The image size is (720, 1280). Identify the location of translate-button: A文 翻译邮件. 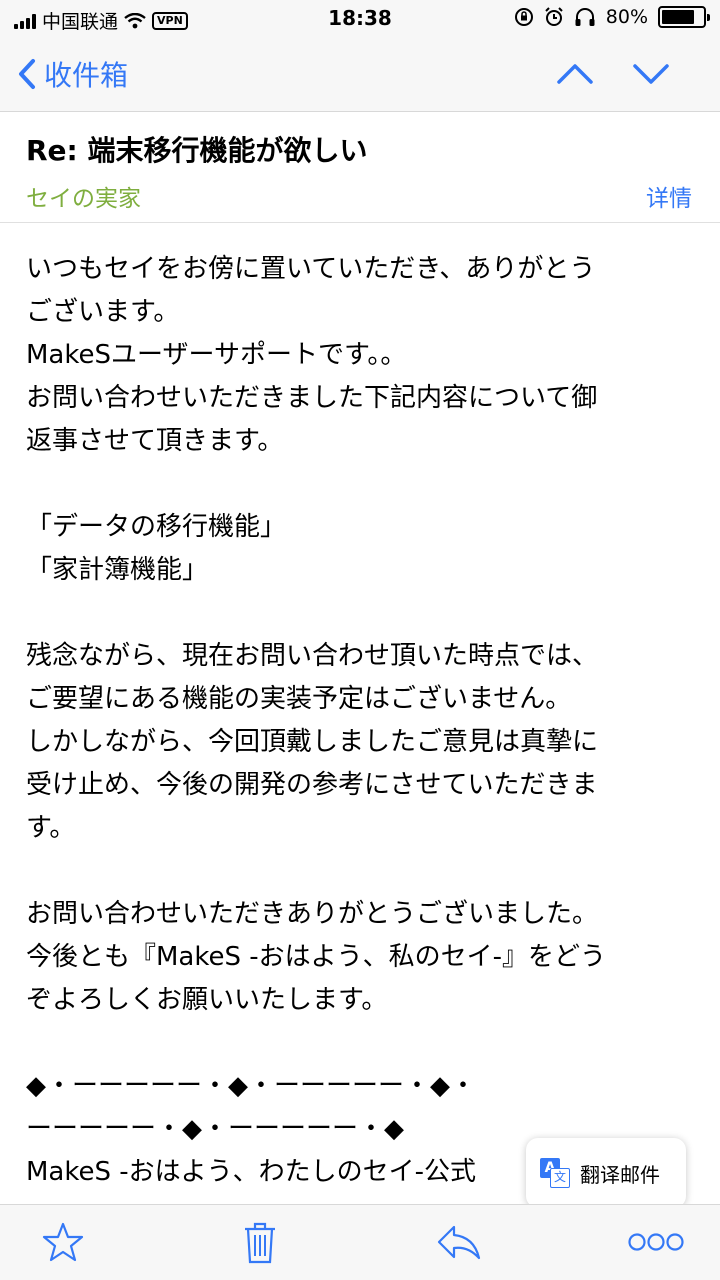
(606, 1173).